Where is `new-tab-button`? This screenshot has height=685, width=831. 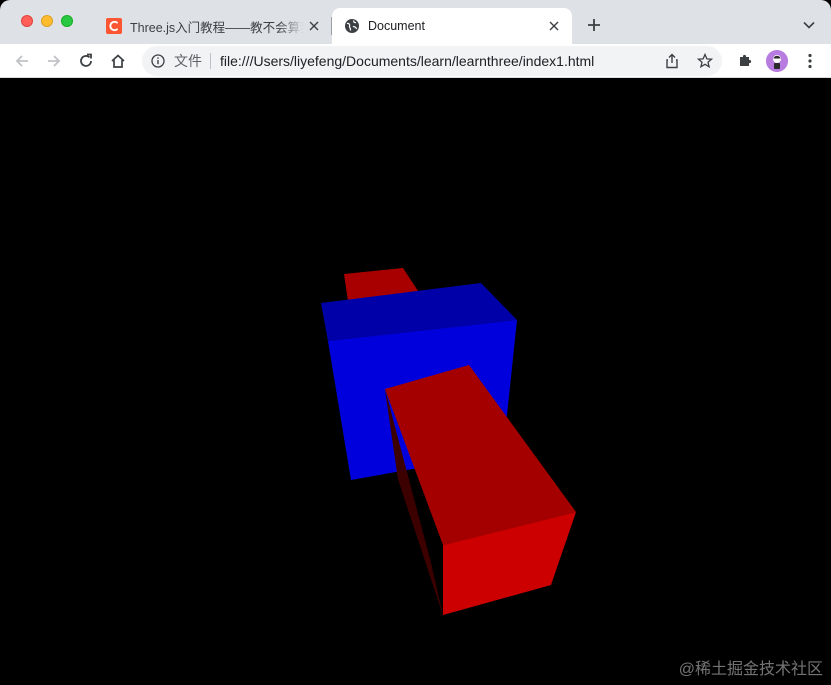
new-tab-button is located at coordinates (594, 25).